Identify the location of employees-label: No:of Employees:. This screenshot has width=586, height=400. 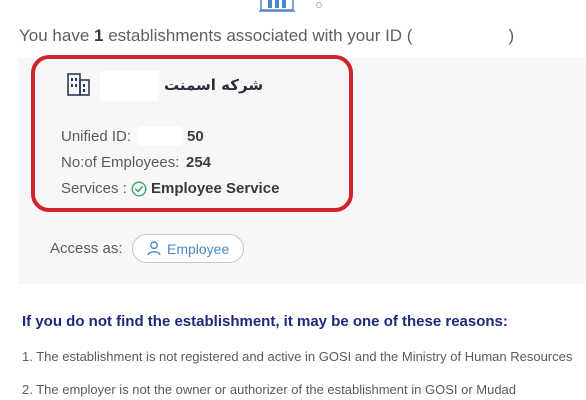
(120, 162).